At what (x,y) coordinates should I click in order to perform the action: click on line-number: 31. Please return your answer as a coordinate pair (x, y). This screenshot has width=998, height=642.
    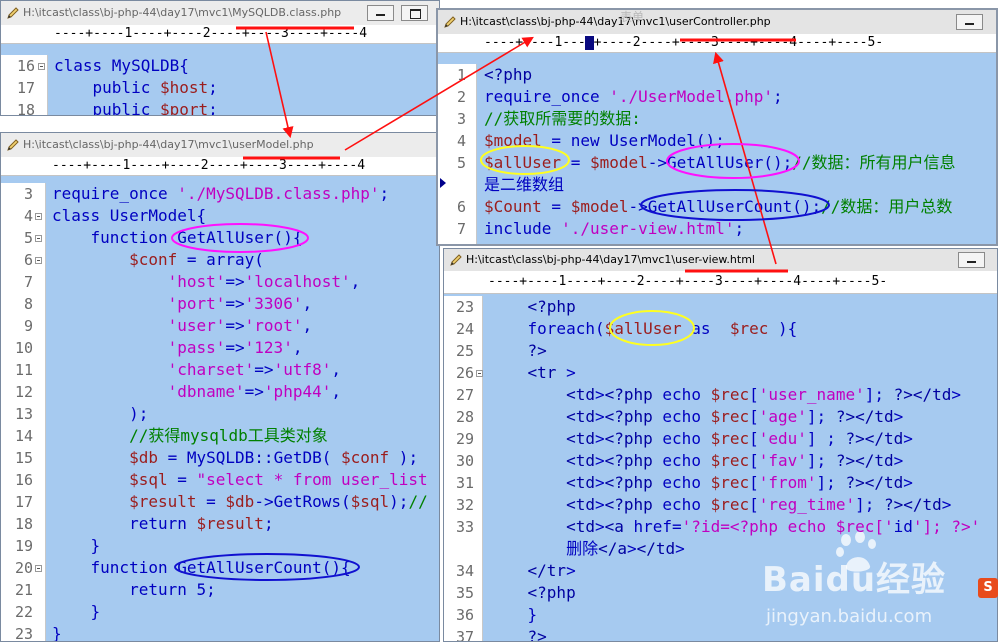
    Looking at the image, I should click on (464, 483).